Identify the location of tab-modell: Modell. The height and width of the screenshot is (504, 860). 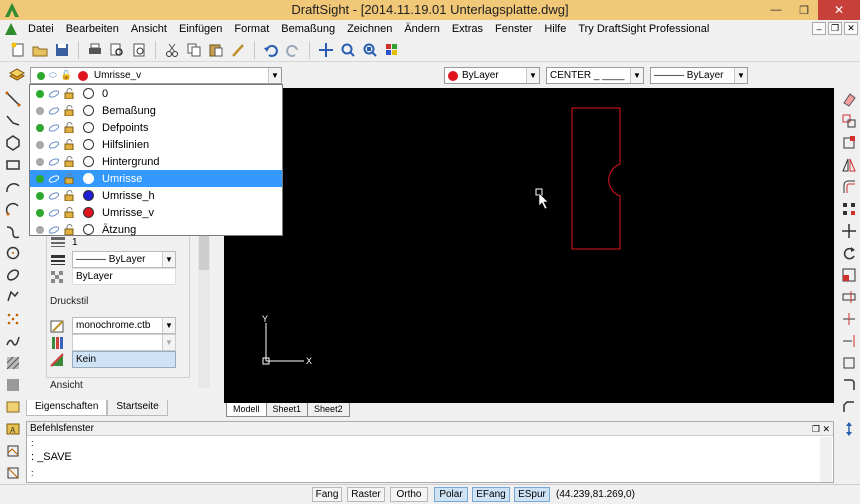
(246, 410).